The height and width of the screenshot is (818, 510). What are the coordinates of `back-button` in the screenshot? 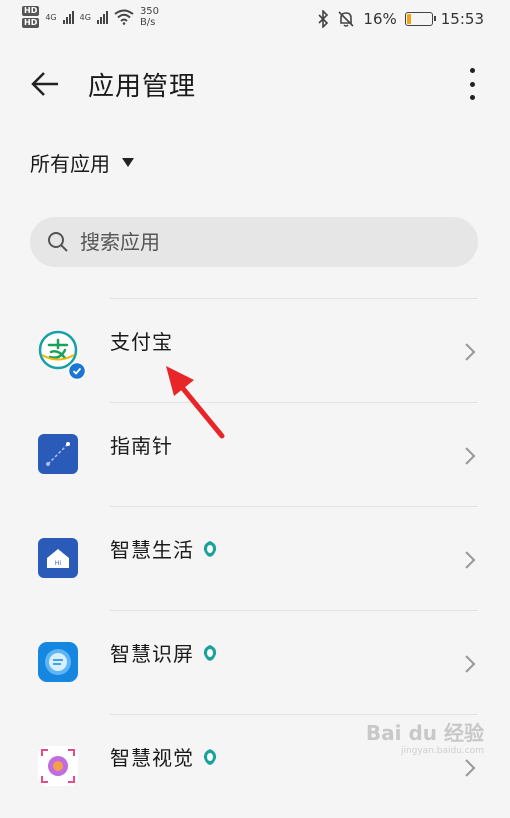 It's located at (46, 84).